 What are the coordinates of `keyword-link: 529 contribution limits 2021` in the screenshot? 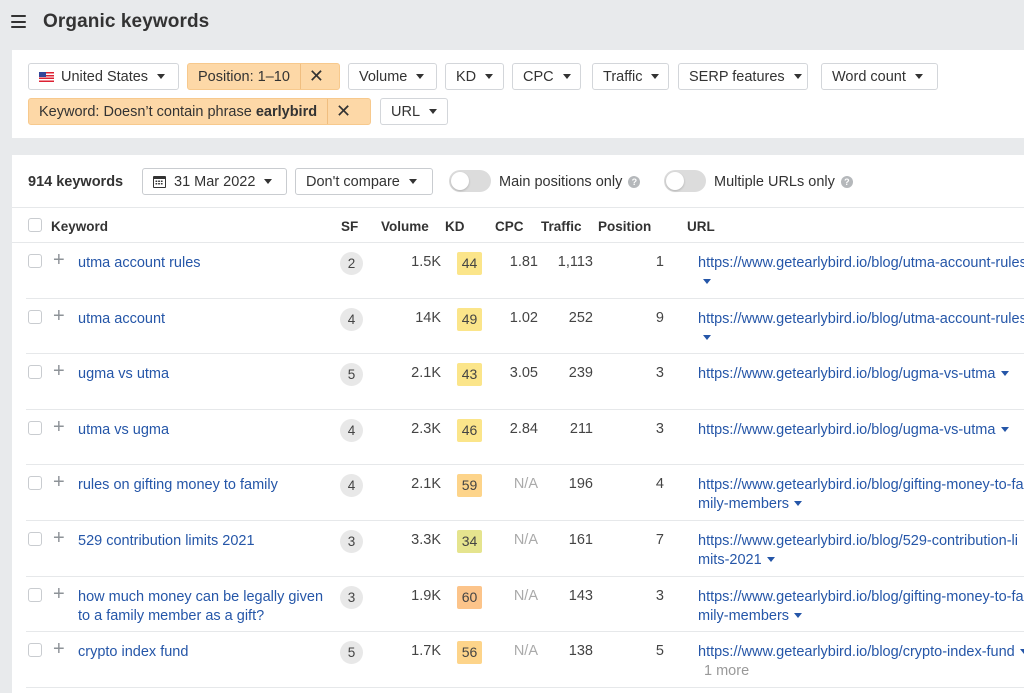 It's located at (203, 541).